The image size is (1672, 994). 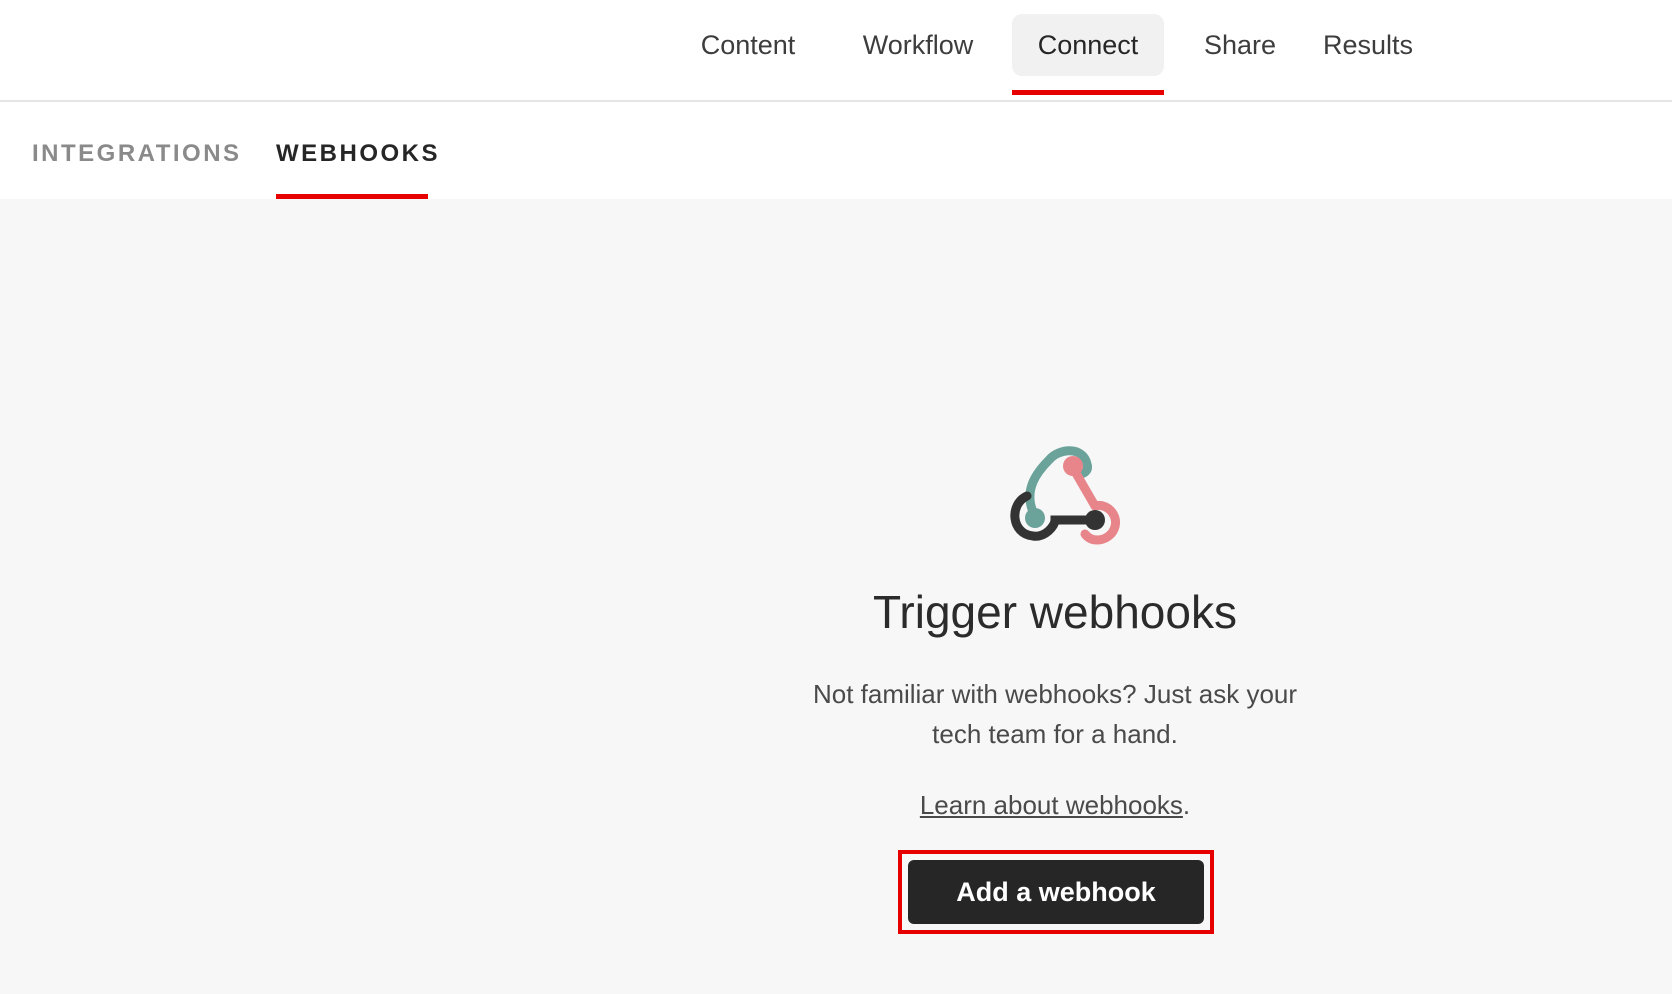 I want to click on tab-share: Share, so click(x=1240, y=45).